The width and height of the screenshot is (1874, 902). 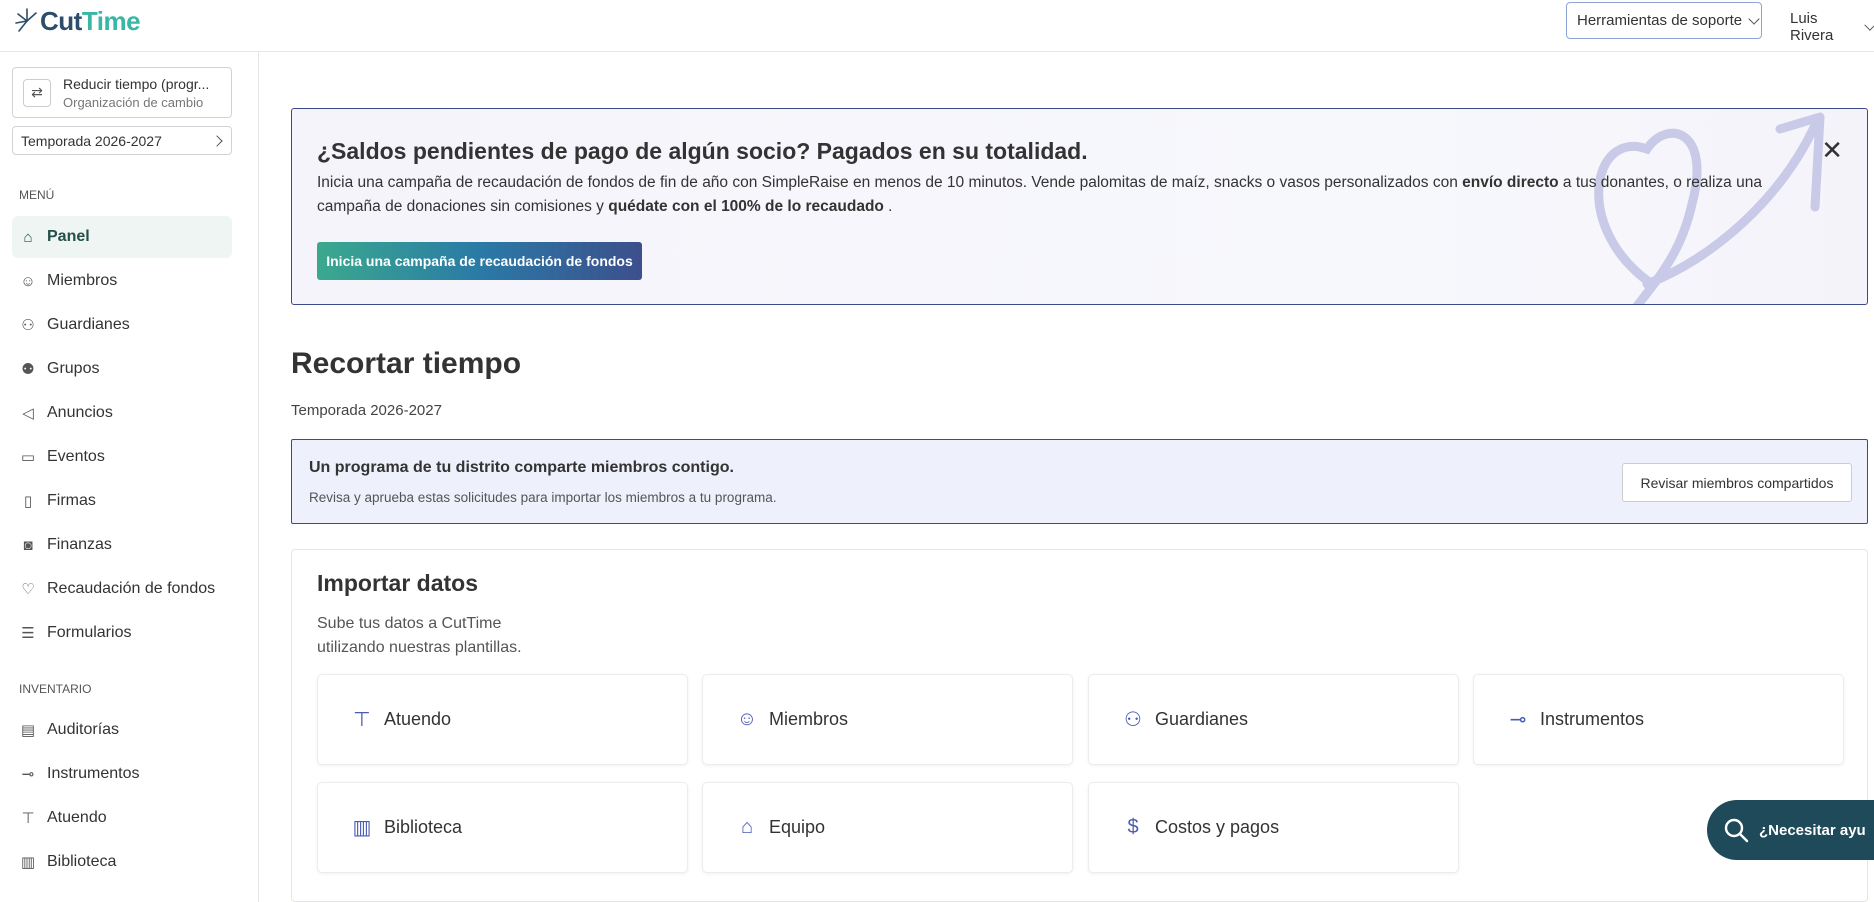 I want to click on org-type: Organización de cambio, so click(x=133, y=102).